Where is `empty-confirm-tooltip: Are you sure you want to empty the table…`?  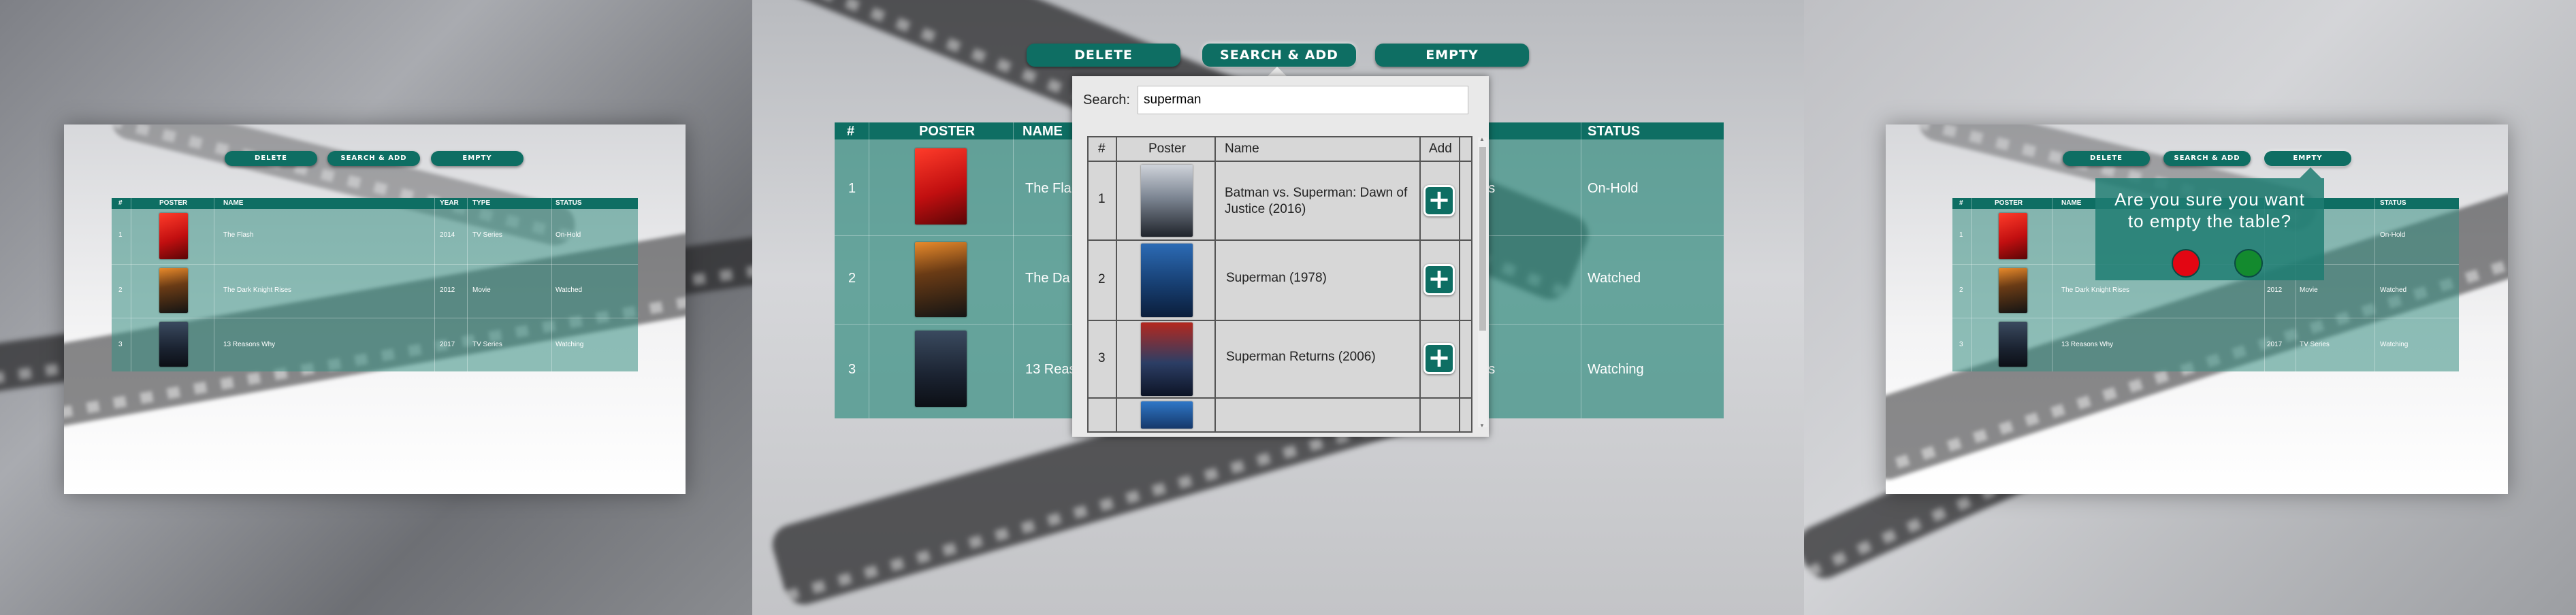
empty-confirm-tooltip: Are you sure you want to empty the table… is located at coordinates (2209, 229).